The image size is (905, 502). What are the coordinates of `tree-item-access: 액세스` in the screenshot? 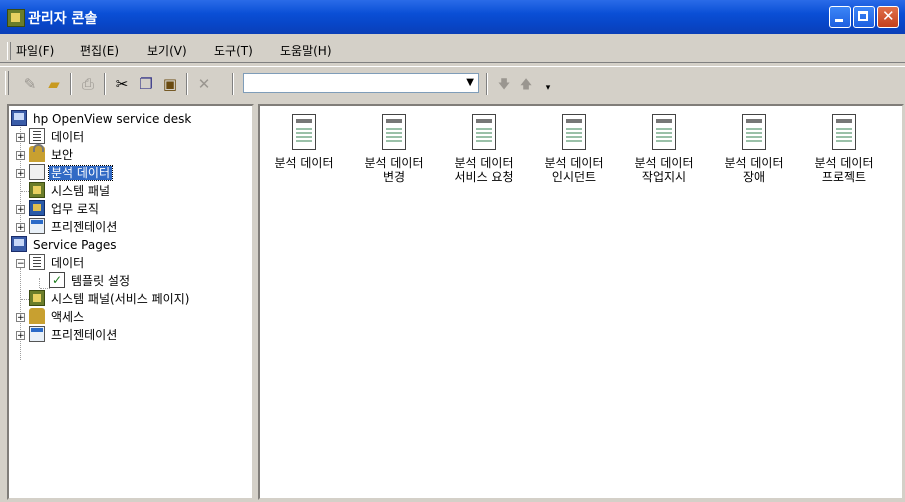 It's located at (57, 317).